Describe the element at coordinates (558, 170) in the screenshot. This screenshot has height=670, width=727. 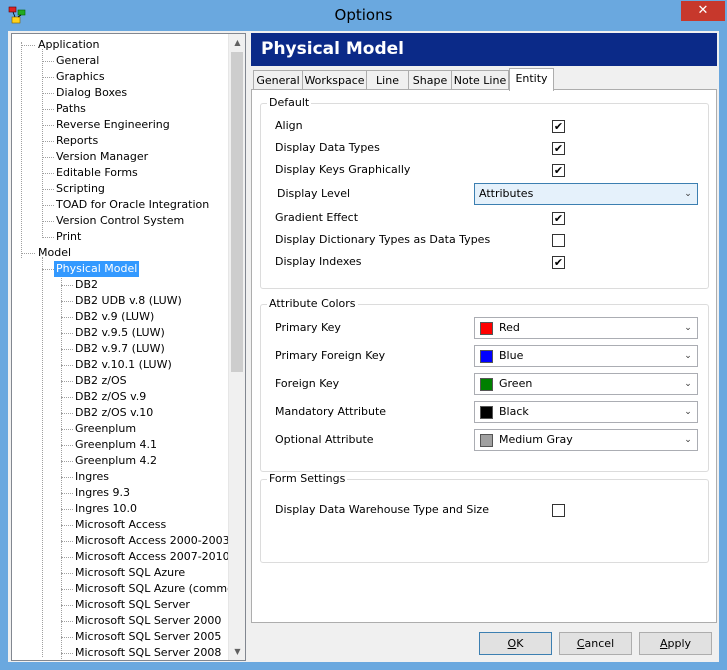
I see `display-keys-graphically-checkbox: ✔` at that location.